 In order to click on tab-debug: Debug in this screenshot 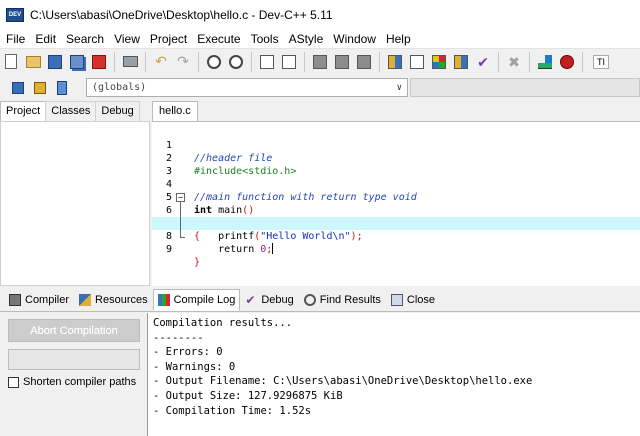, I will do `click(117, 111)`.